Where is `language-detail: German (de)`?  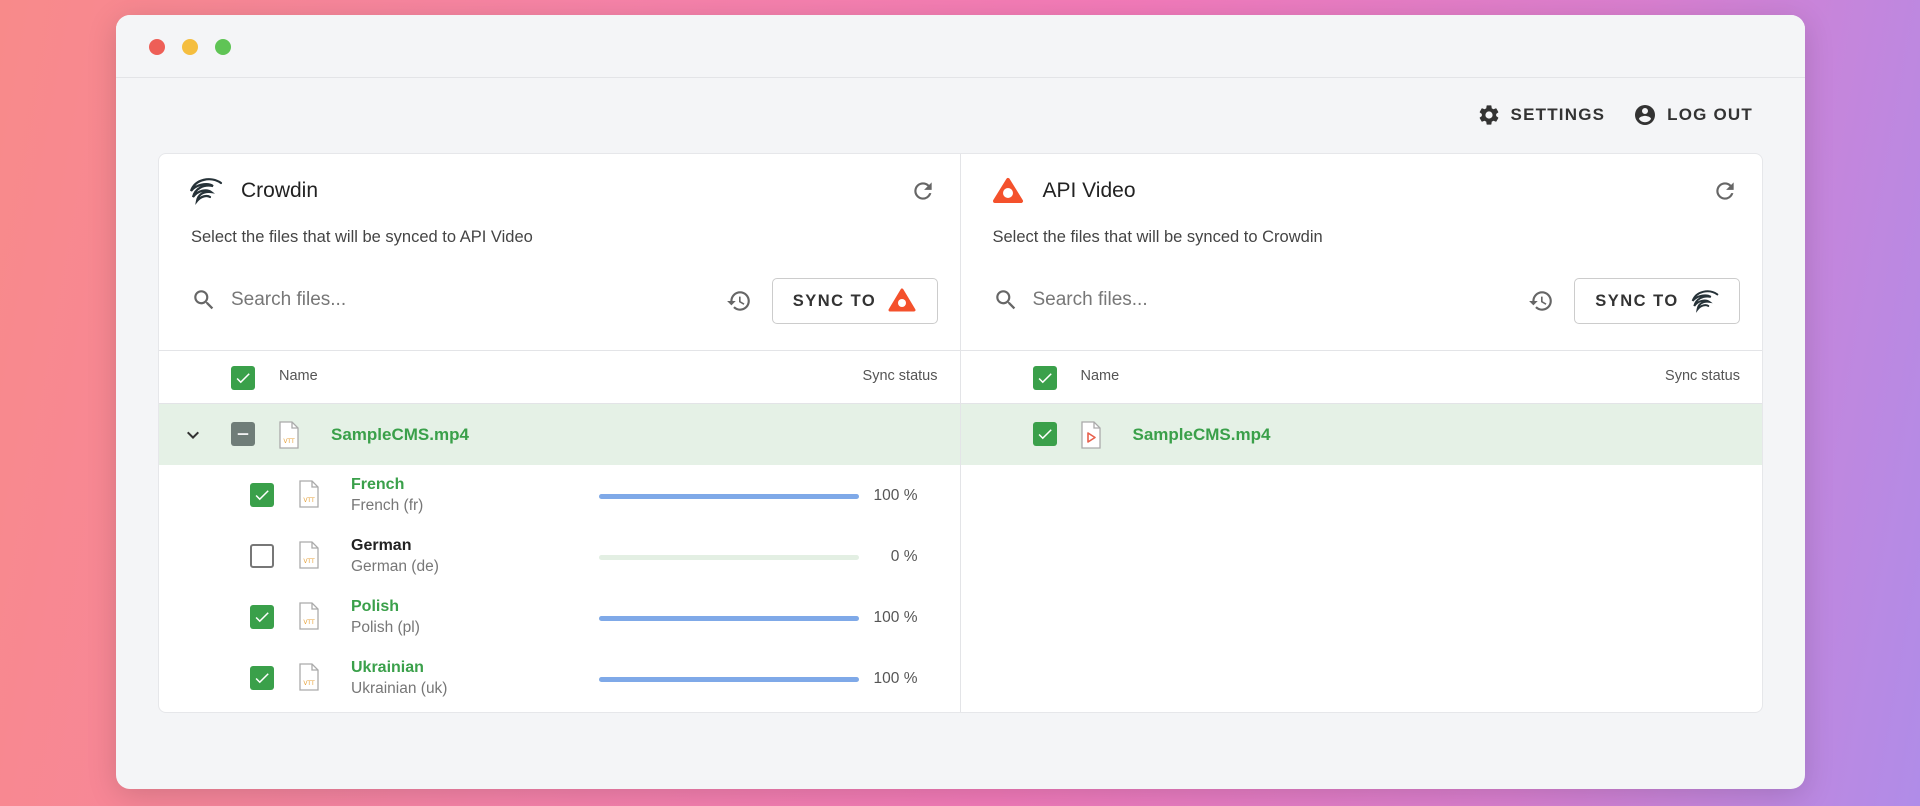
language-detail: German (de) is located at coordinates (395, 566).